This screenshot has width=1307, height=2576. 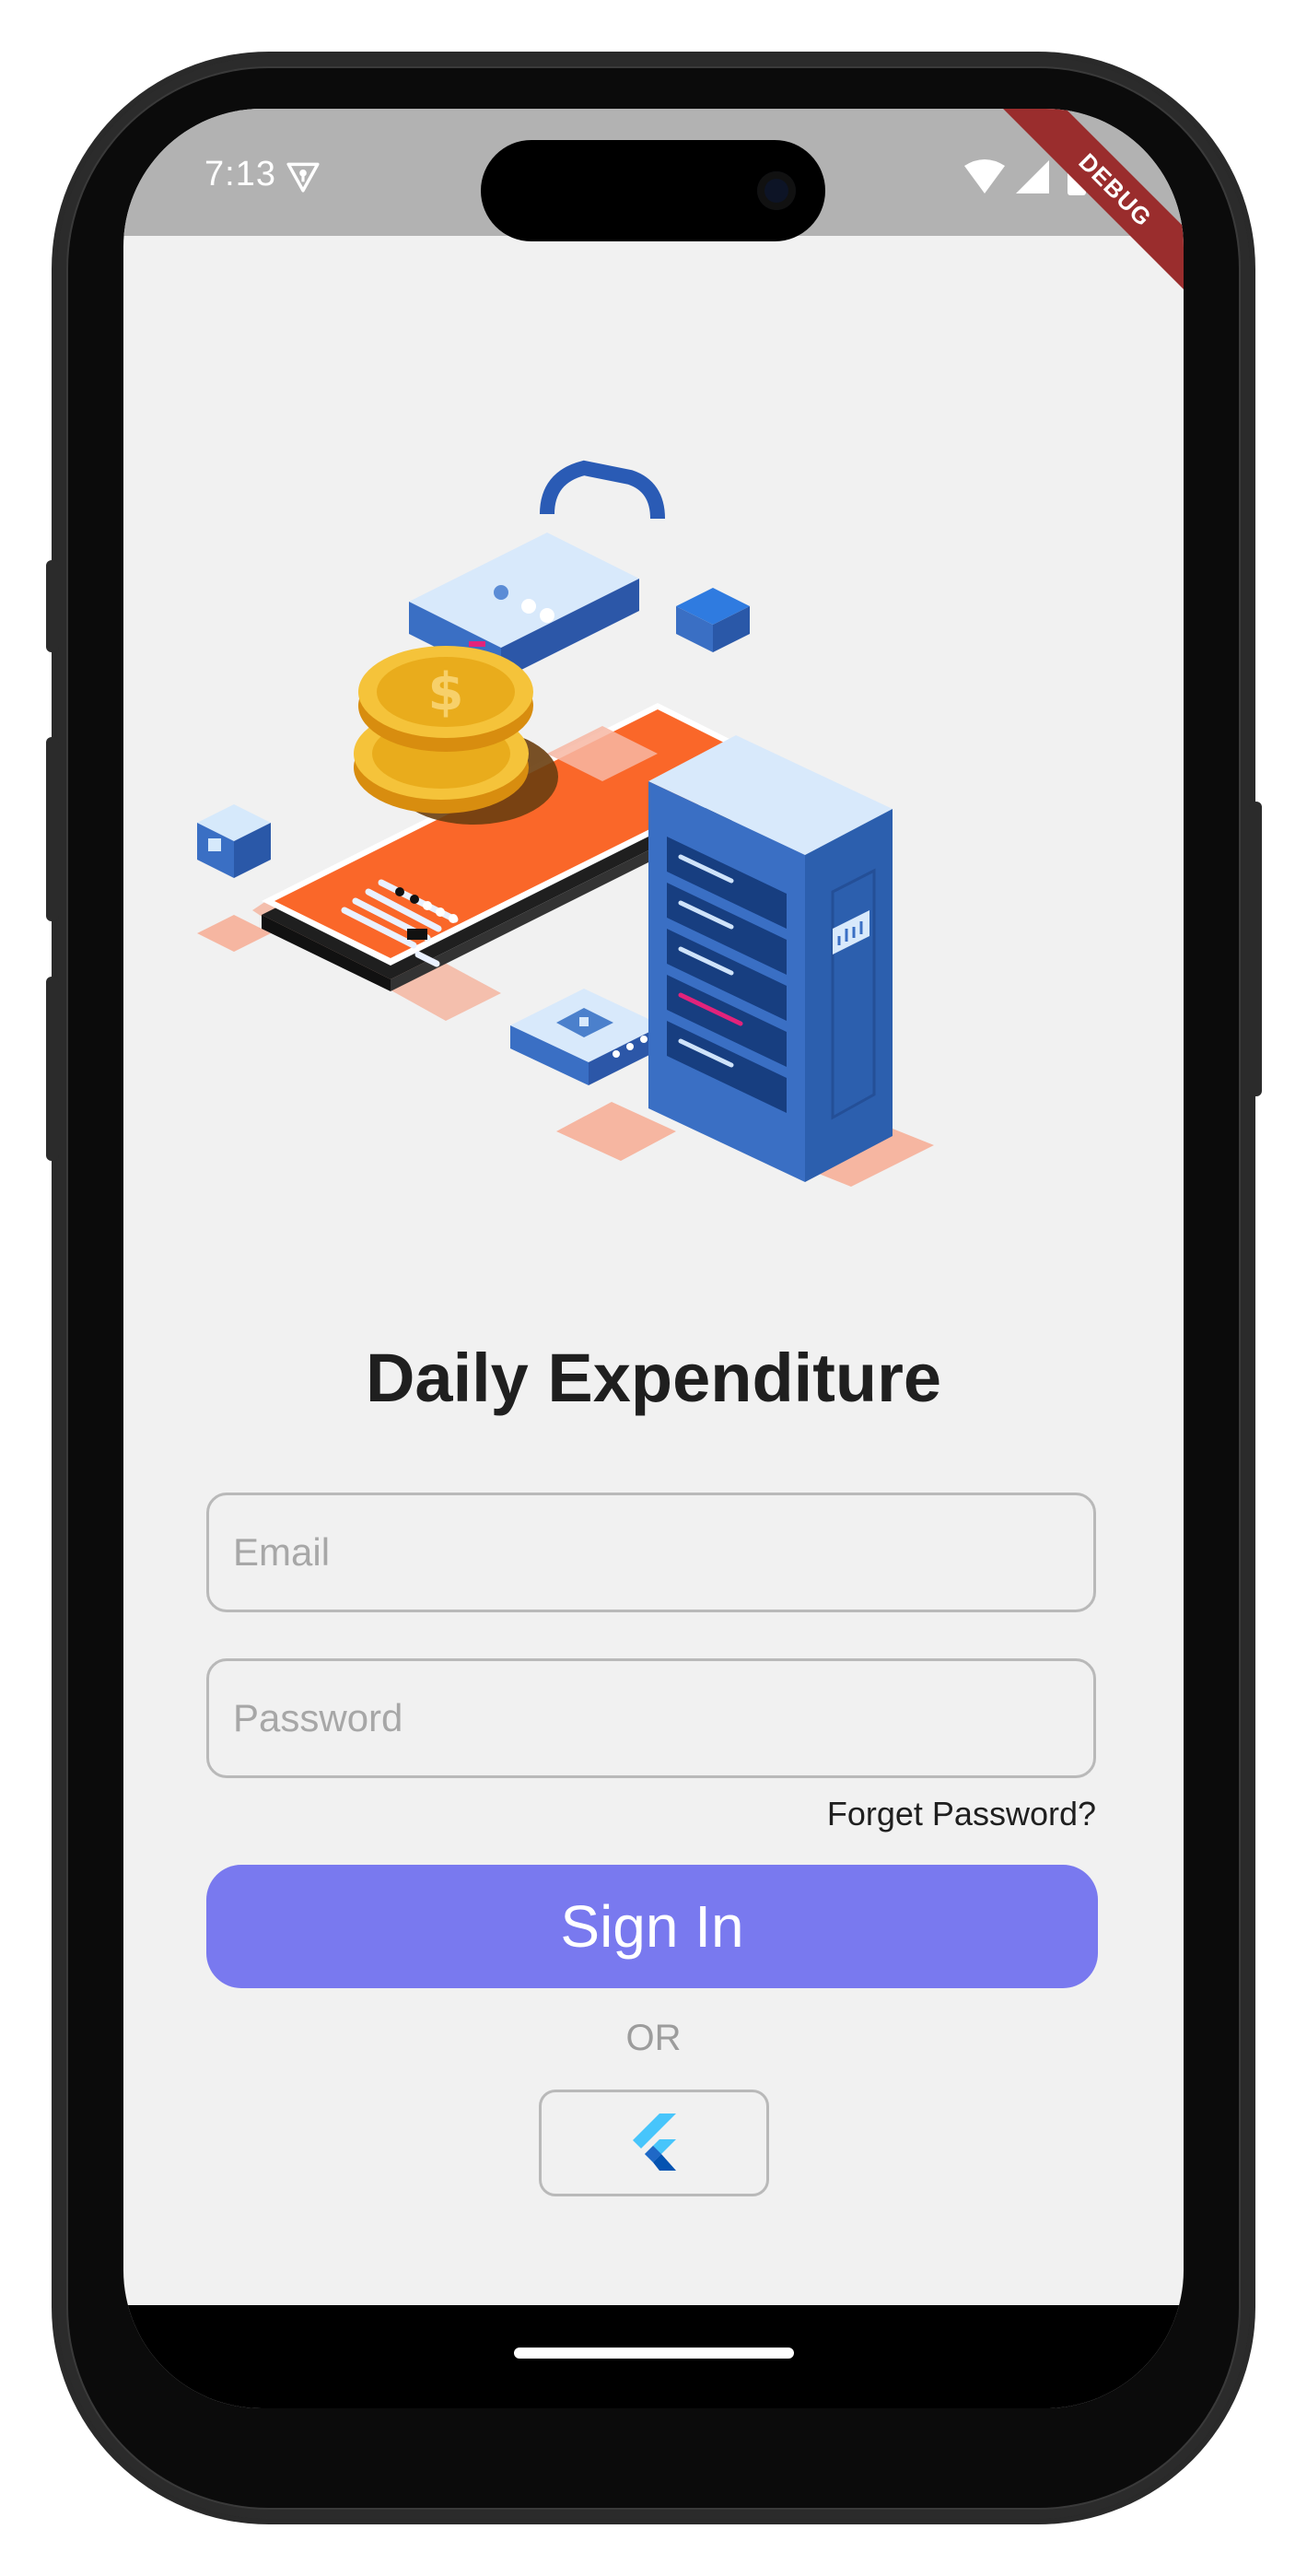 What do you see at coordinates (53, 606) in the screenshot?
I see `phone-side-button` at bounding box center [53, 606].